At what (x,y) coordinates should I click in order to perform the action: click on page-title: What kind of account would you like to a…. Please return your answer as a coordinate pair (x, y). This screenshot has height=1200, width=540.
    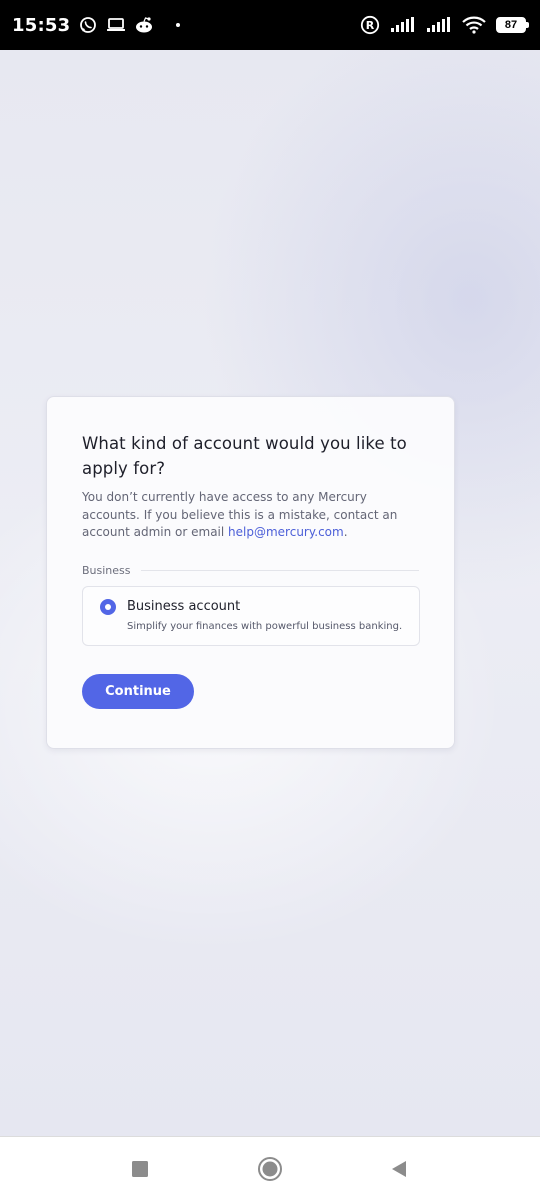
    Looking at the image, I should click on (244, 456).